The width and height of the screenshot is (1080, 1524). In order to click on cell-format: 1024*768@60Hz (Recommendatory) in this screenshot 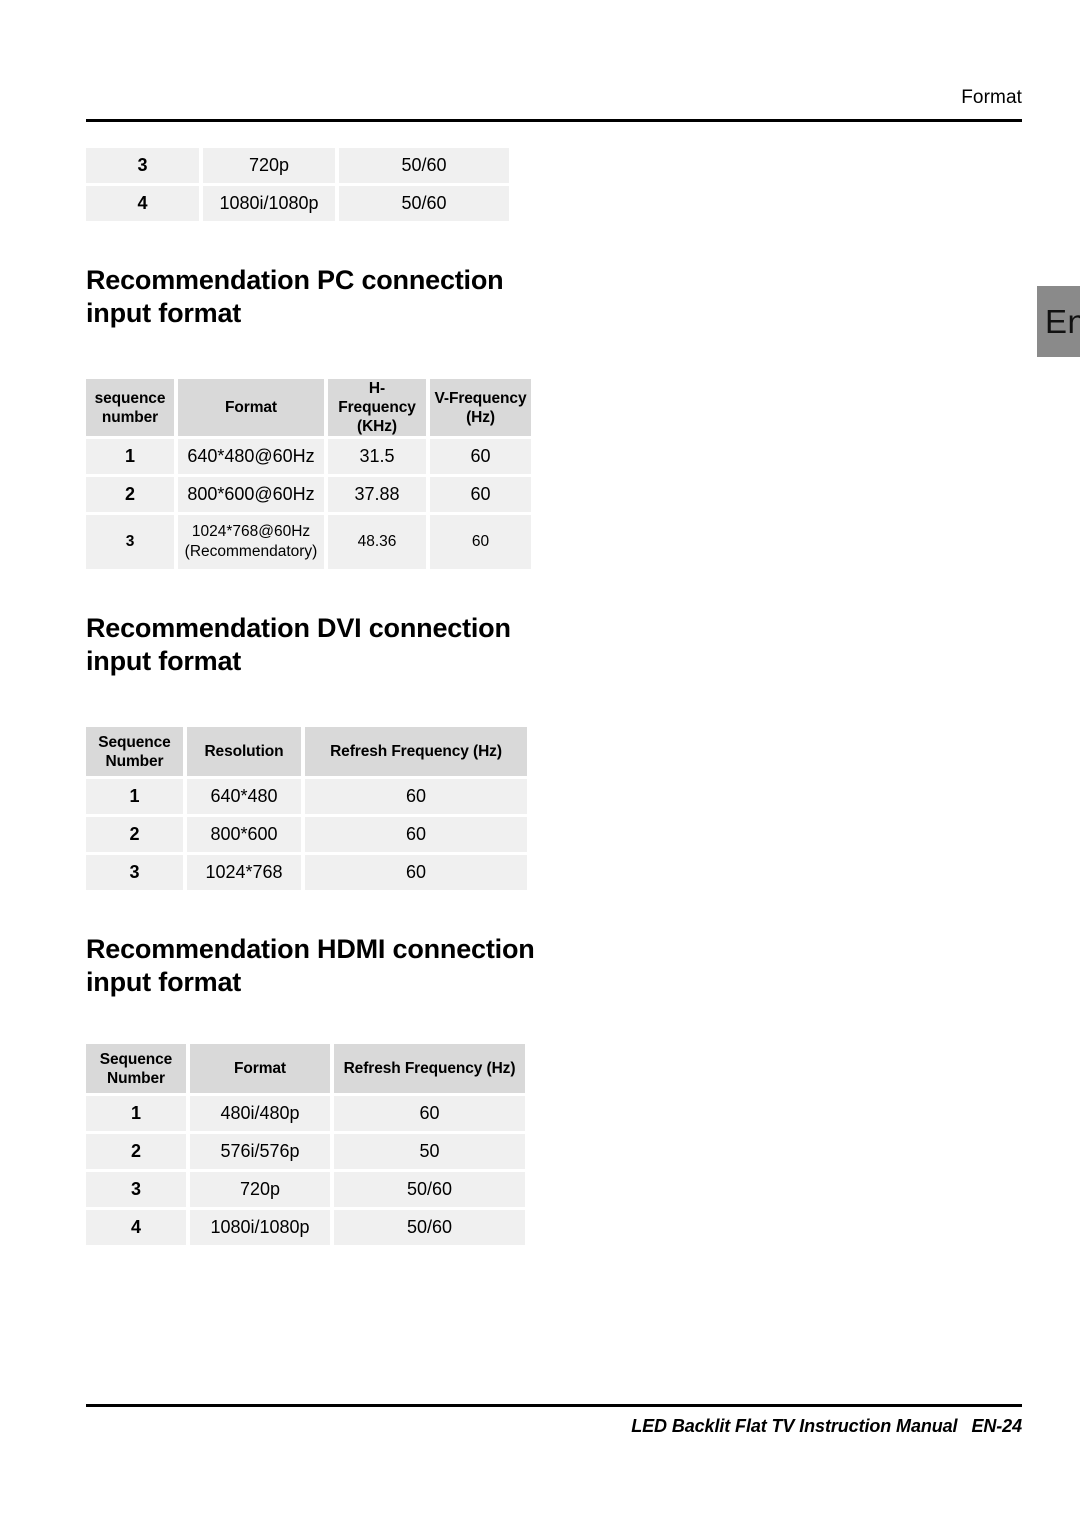, I will do `click(251, 542)`.